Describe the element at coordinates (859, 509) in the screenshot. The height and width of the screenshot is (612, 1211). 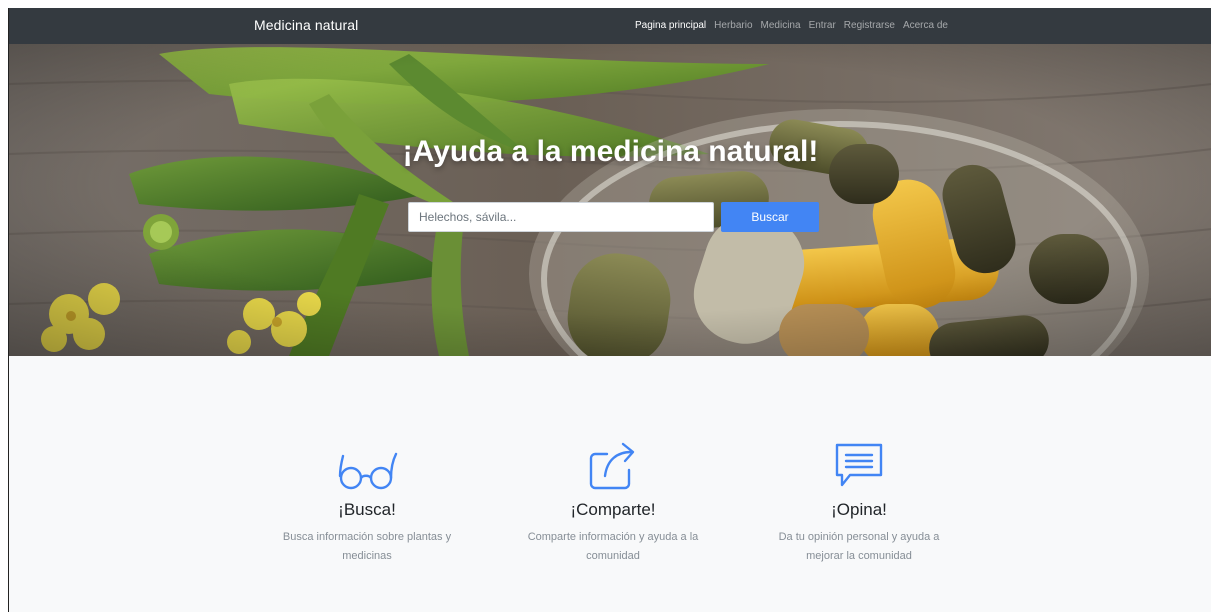
I see `feature-title: ¡Opina!` at that location.